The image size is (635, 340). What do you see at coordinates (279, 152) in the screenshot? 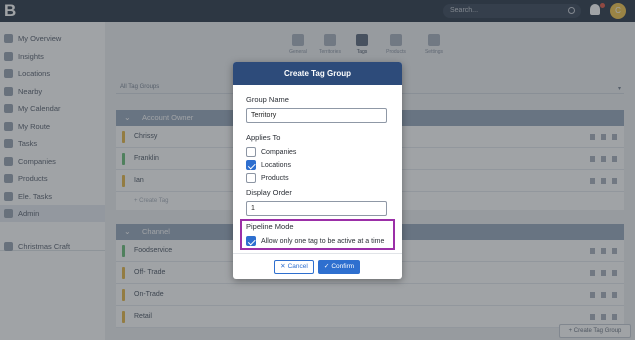
I see `checkbox-label: Companies` at bounding box center [279, 152].